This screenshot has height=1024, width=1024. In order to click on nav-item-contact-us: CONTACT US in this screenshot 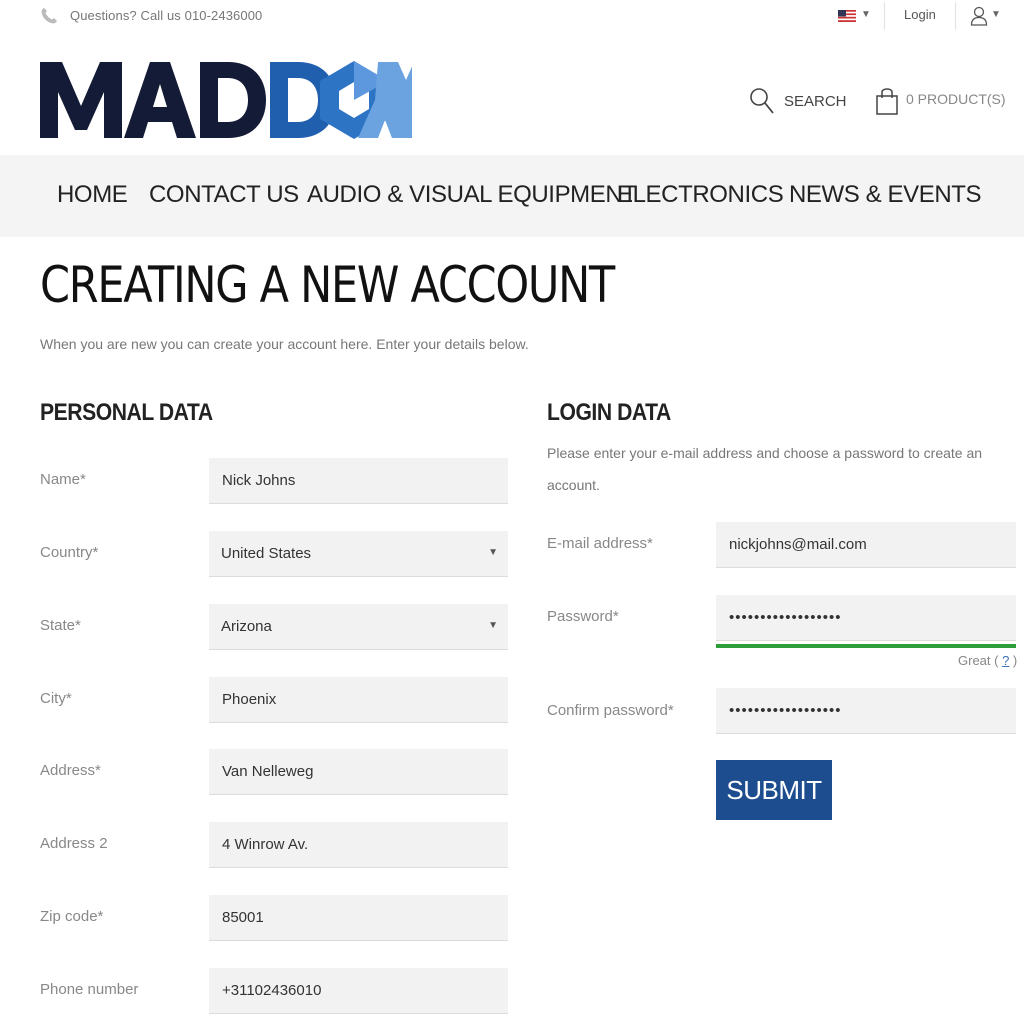, I will do `click(224, 195)`.